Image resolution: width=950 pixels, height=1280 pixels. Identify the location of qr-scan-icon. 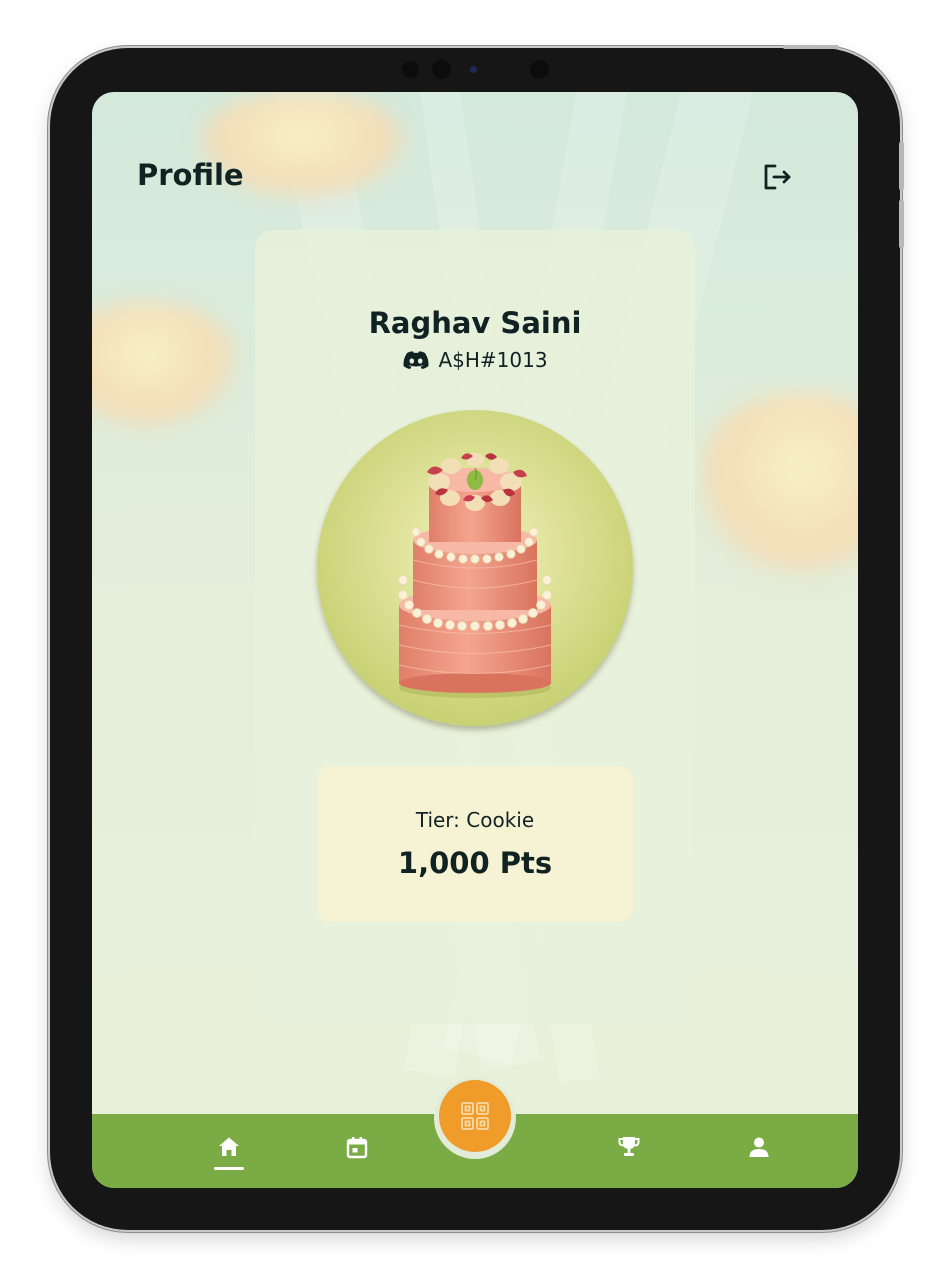
(475, 1116).